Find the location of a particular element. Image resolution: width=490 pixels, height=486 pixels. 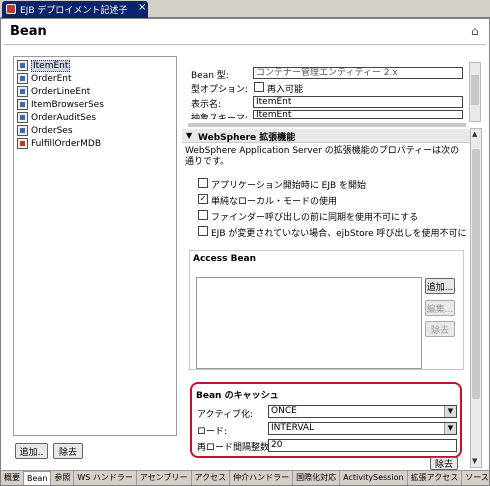

websphere-section-header: ▼ WebSphere 拡張機能 is located at coordinates (326, 136).